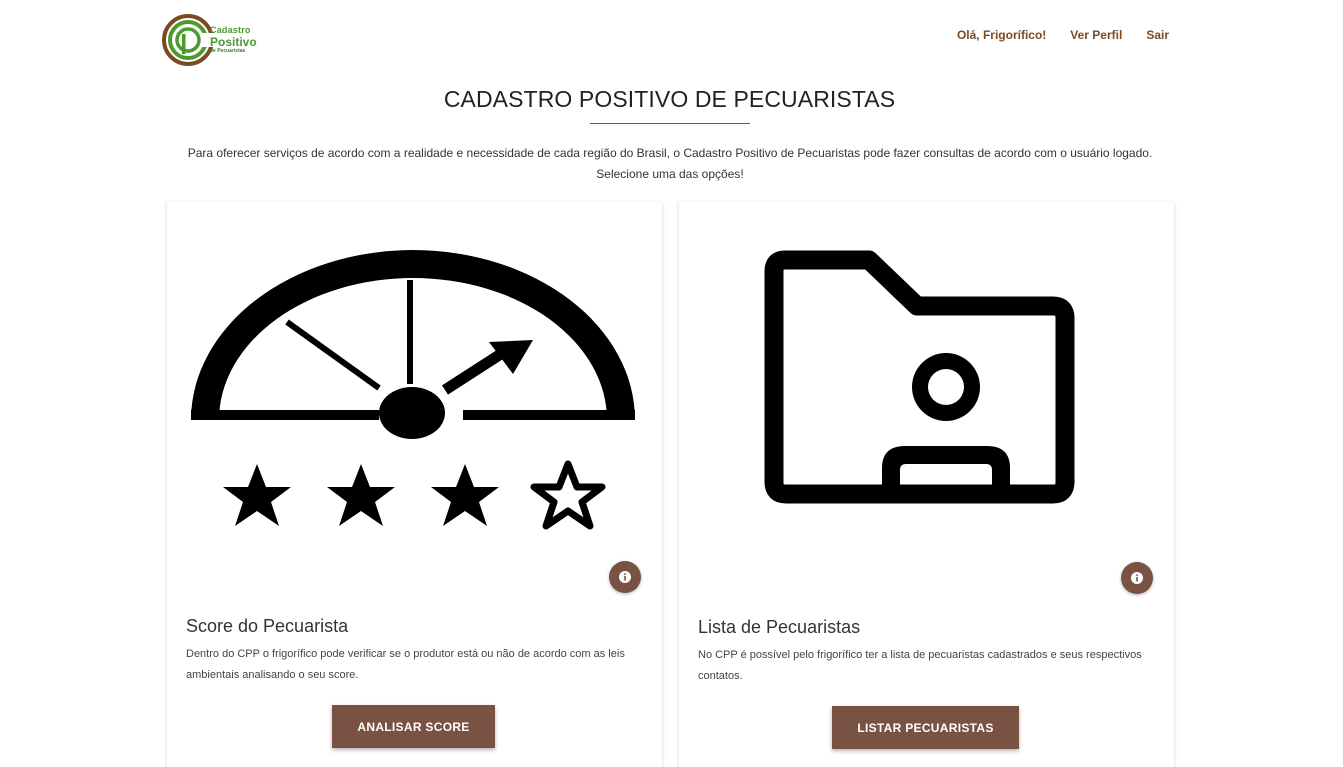 This screenshot has height=767, width=1343. What do you see at coordinates (919, 377) in the screenshot?
I see `user-folder-icon` at bounding box center [919, 377].